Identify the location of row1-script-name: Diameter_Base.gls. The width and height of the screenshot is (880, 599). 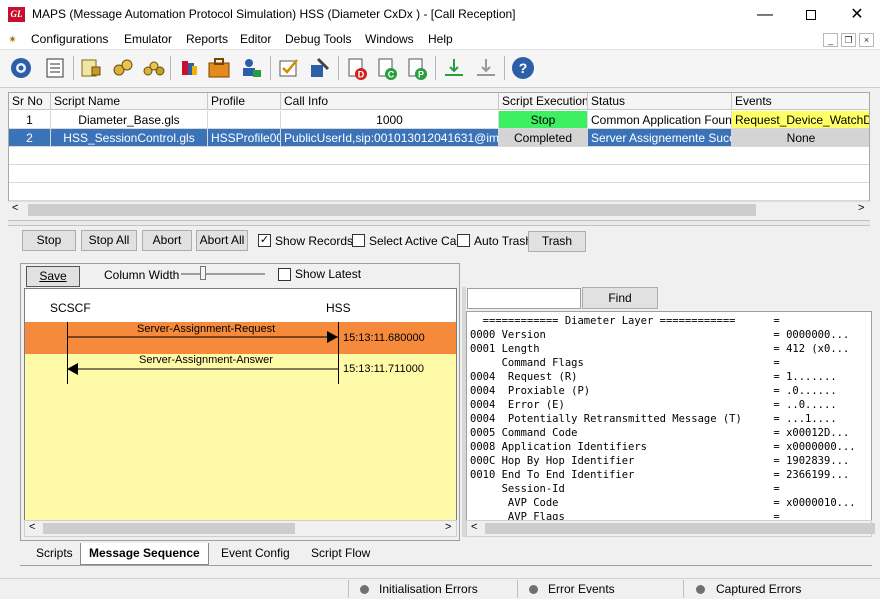
(129, 120).